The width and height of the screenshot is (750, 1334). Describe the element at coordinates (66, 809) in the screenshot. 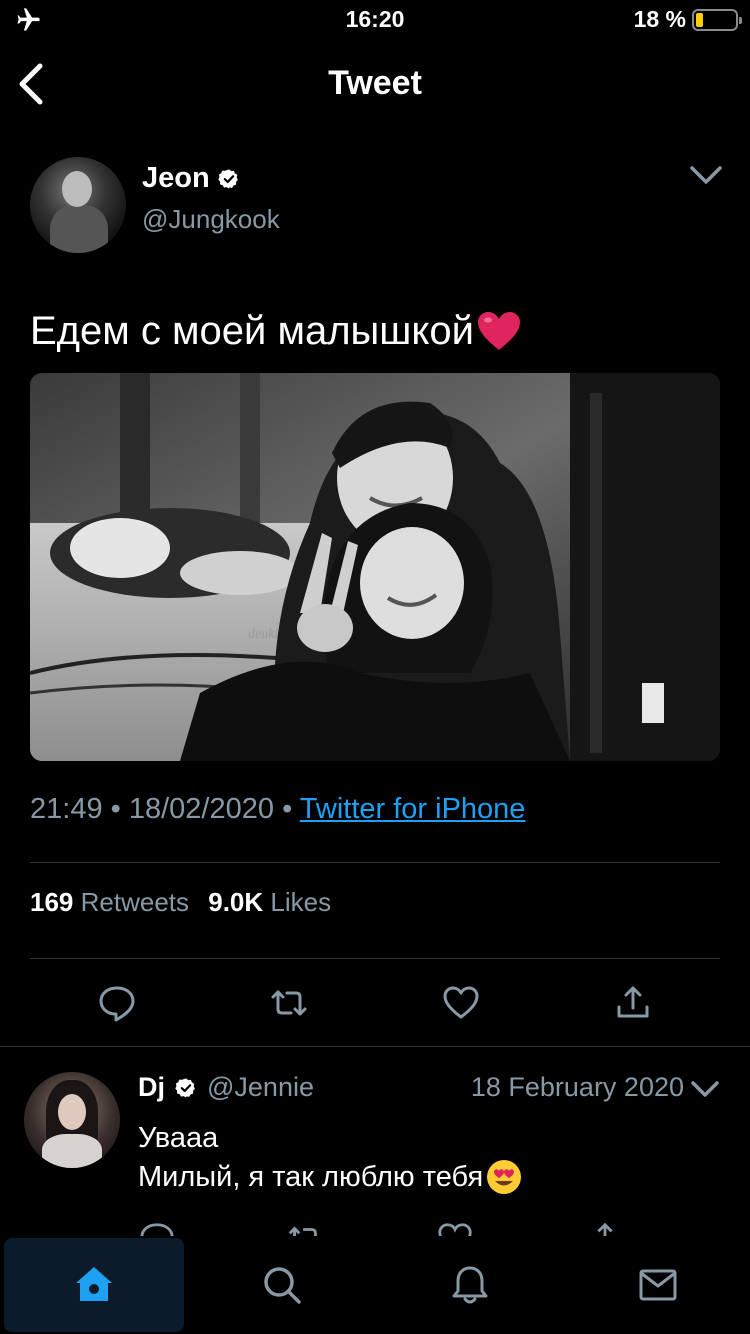

I see `tweet-time: 21:49` at that location.